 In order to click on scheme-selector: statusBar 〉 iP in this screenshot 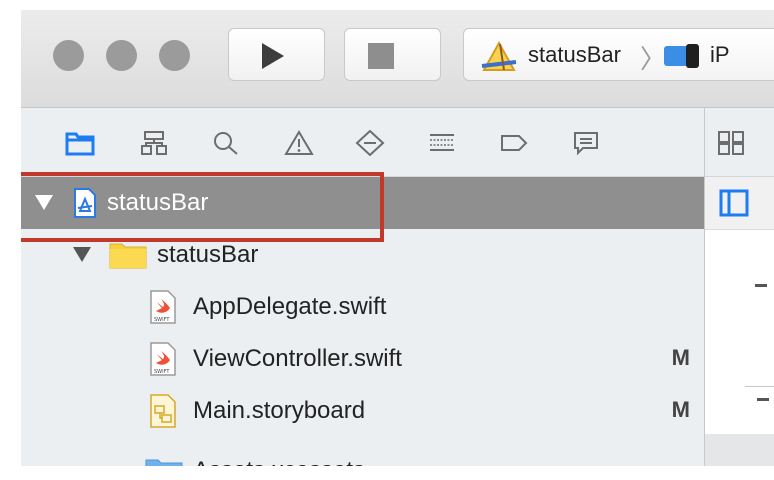, I will do `click(618, 54)`.